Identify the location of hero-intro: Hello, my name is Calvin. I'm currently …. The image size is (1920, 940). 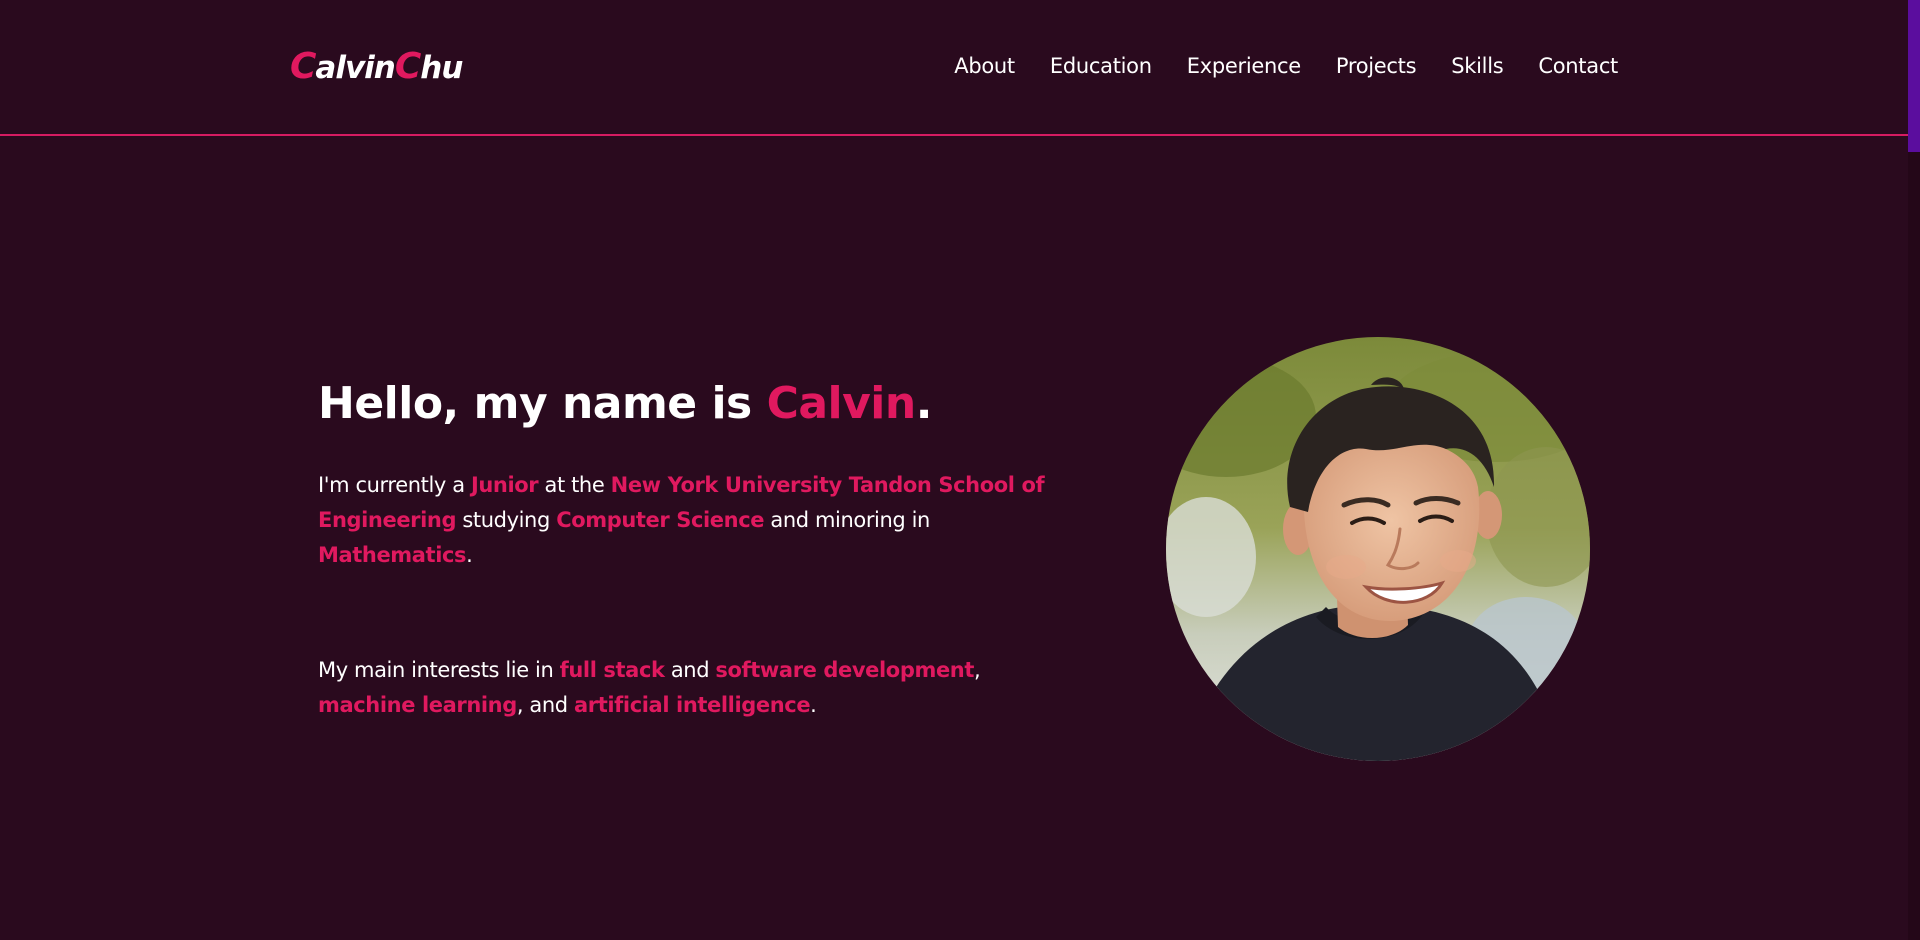
(698, 549).